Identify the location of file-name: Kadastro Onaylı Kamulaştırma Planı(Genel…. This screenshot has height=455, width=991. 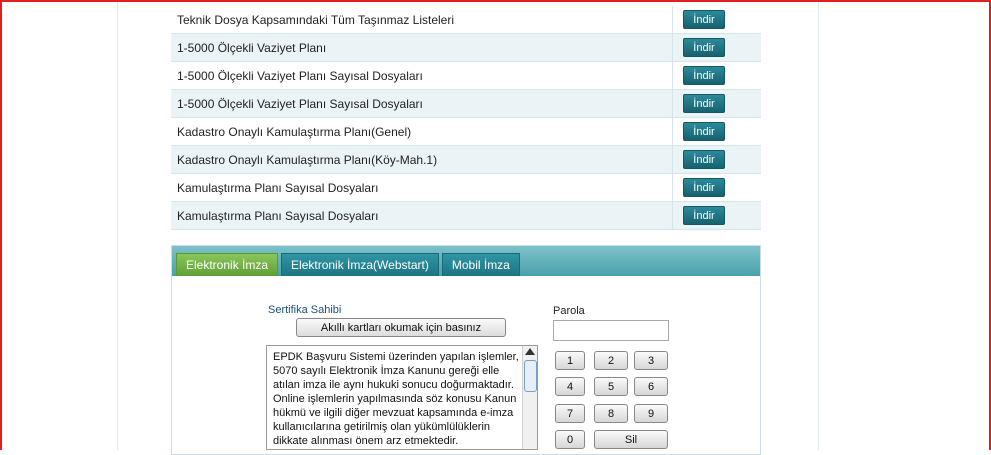
(422, 131).